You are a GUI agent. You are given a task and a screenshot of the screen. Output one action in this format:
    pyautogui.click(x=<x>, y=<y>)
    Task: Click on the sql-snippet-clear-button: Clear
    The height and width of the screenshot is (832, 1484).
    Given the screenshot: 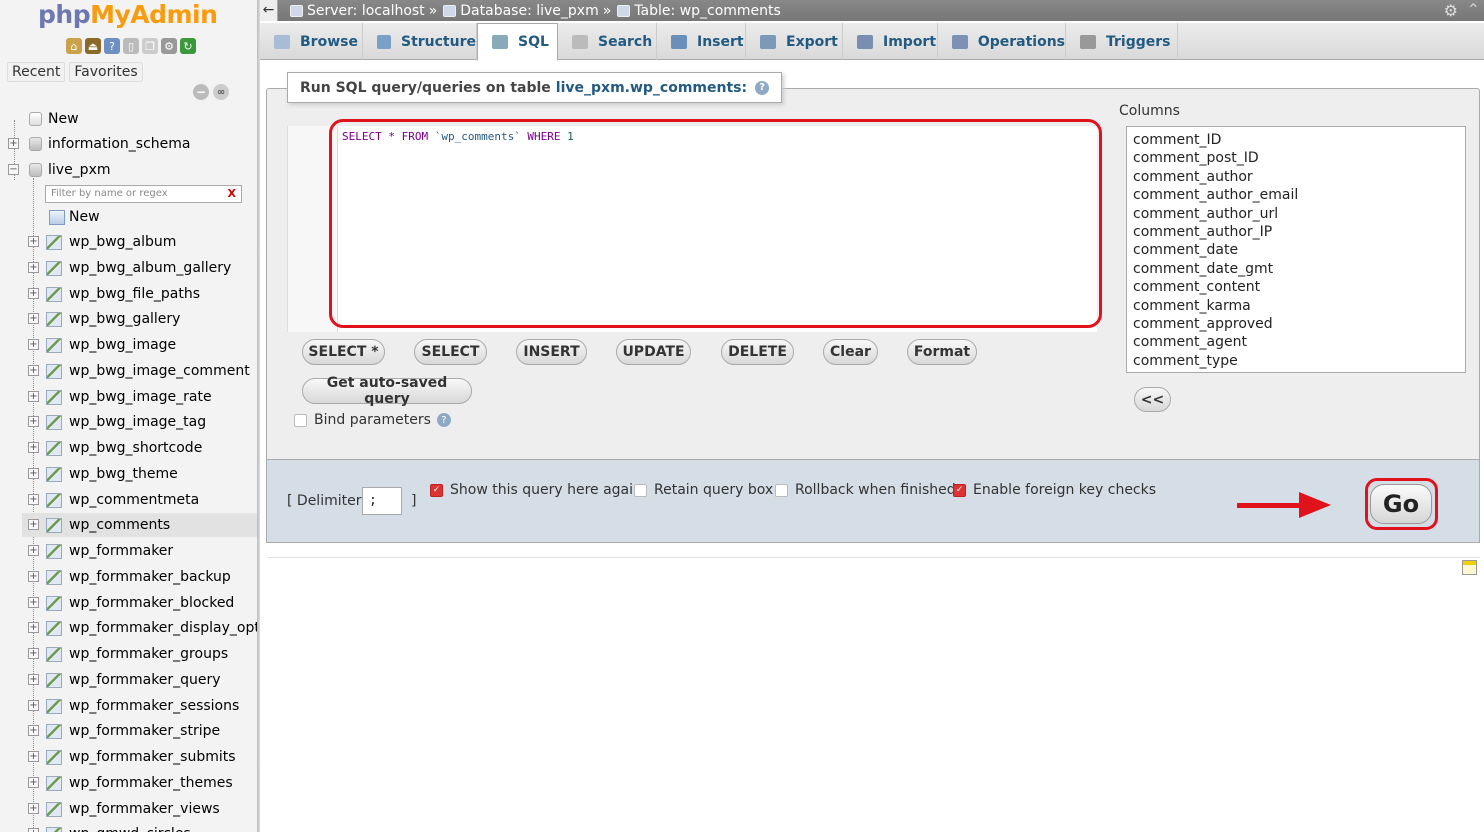 What is the action you would take?
    pyautogui.click(x=850, y=352)
    